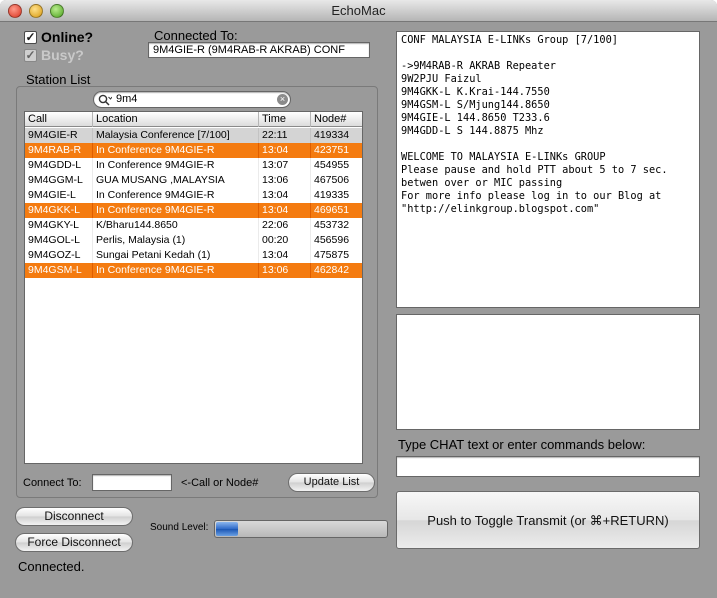 This screenshot has height=598, width=717. Describe the element at coordinates (176, 225) in the screenshot. I see `cell-location: K/Bharu144.8650` at that location.